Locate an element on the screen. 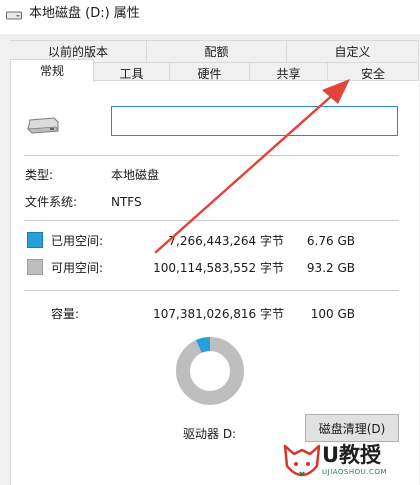 The width and height of the screenshot is (420, 485). used-space-arc is located at coordinates (203, 345).